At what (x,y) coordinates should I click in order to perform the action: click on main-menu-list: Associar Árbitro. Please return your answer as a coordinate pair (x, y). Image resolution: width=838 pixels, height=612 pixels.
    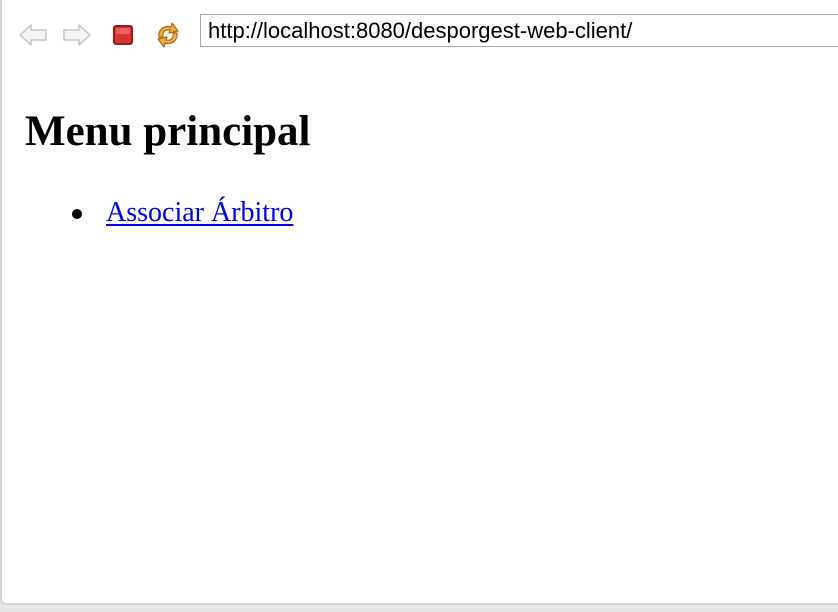
    Looking at the image, I should click on (147, 213).